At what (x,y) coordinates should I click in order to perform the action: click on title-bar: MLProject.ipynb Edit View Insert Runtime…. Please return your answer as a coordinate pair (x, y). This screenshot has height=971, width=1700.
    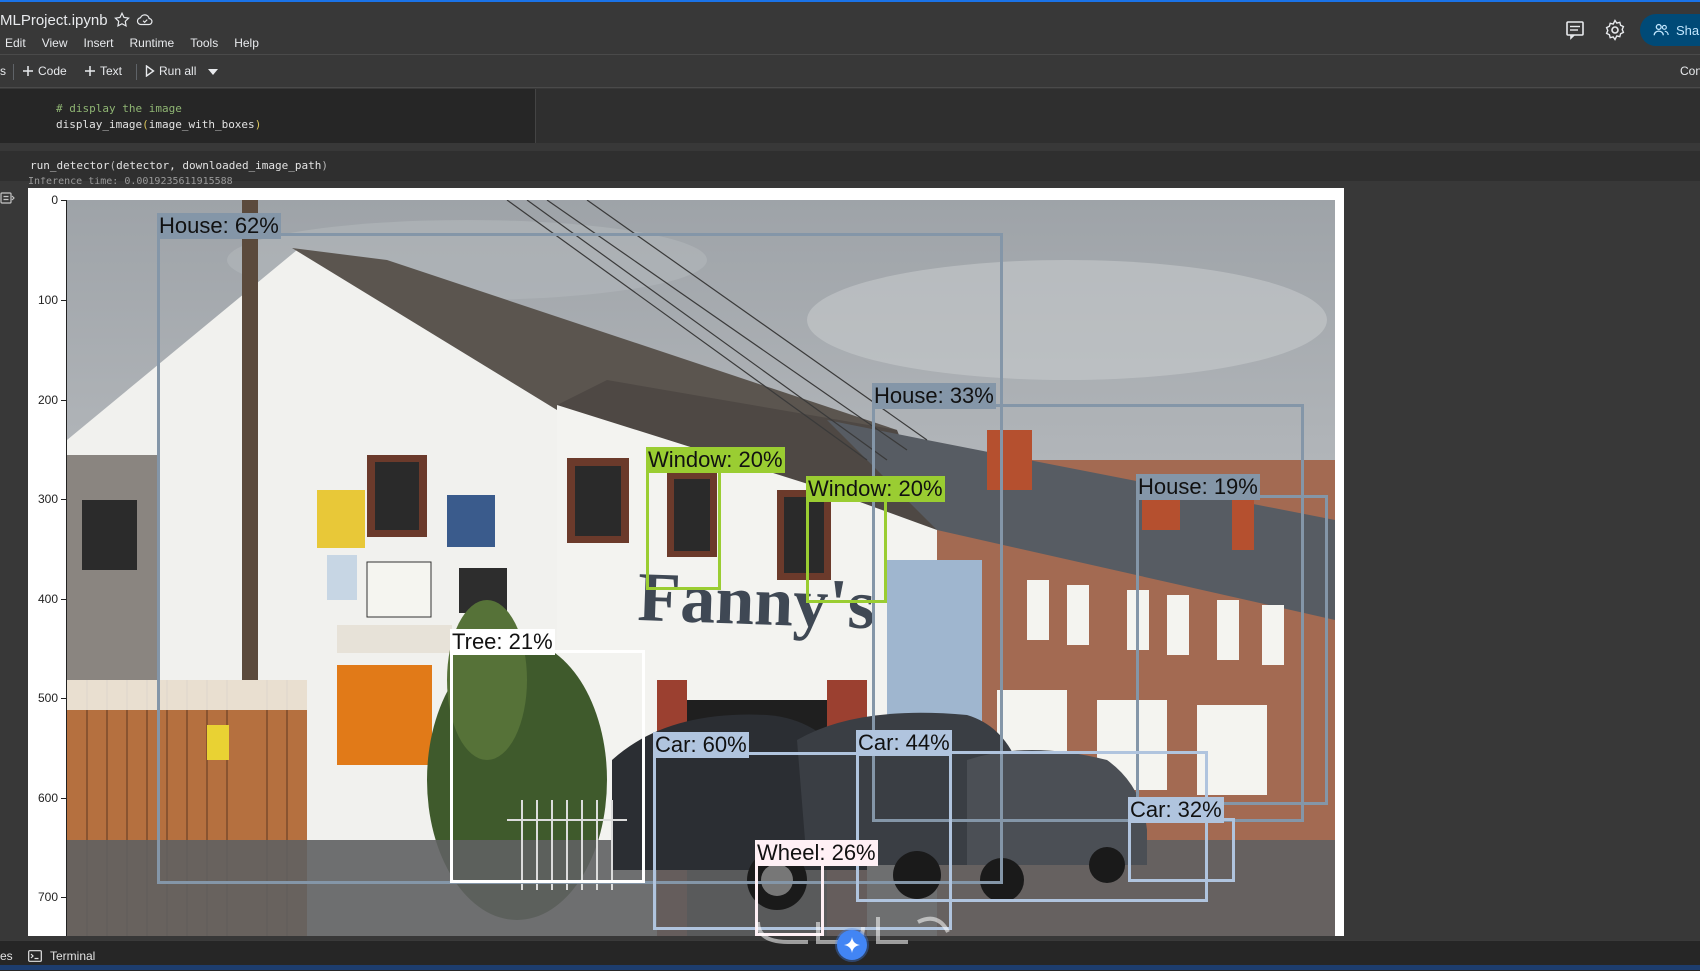
    Looking at the image, I should click on (850, 28).